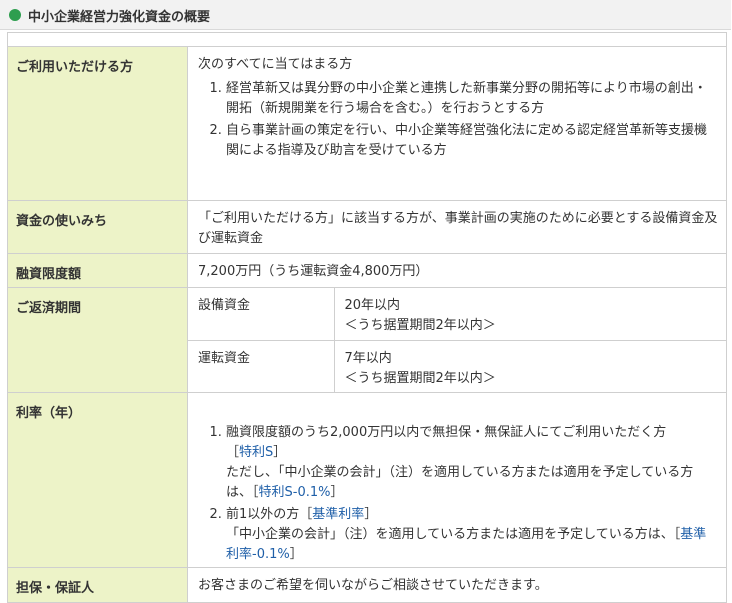  I want to click on operating-grace: ＜うち据置期間2年以内＞, so click(420, 378).